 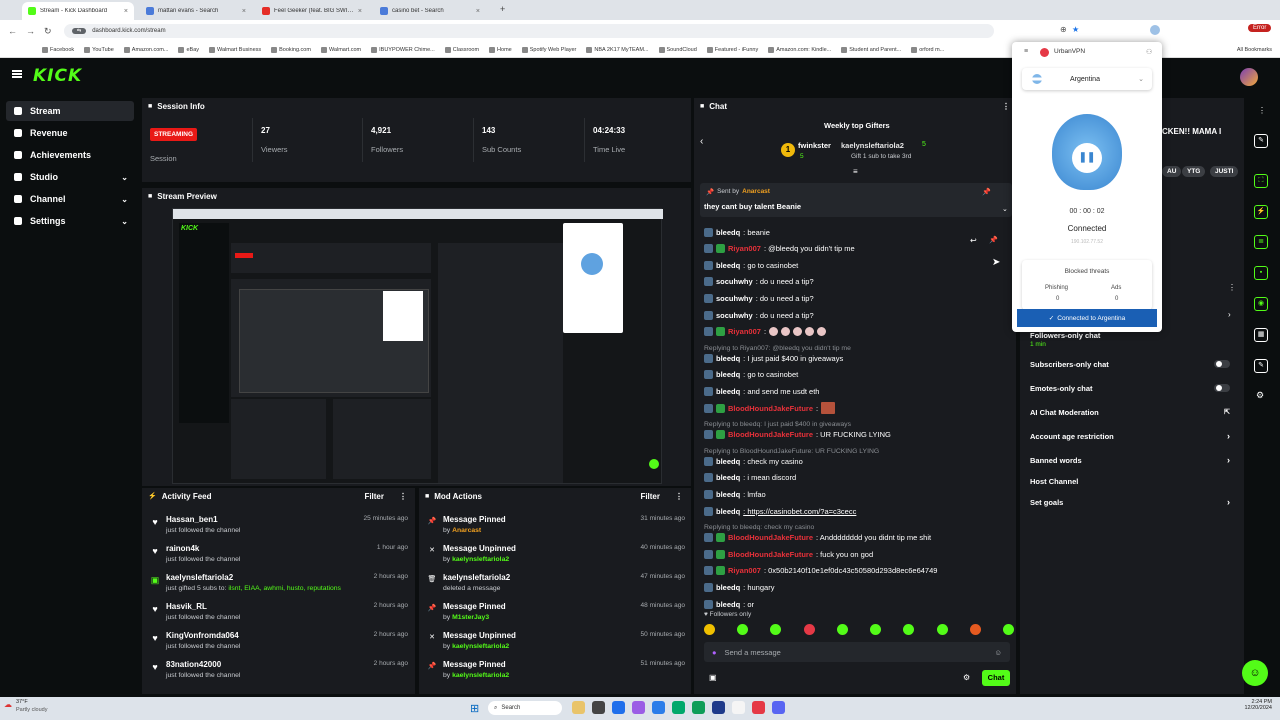 I want to click on activity-username: kaelynsleftariola2, so click(x=267, y=577).